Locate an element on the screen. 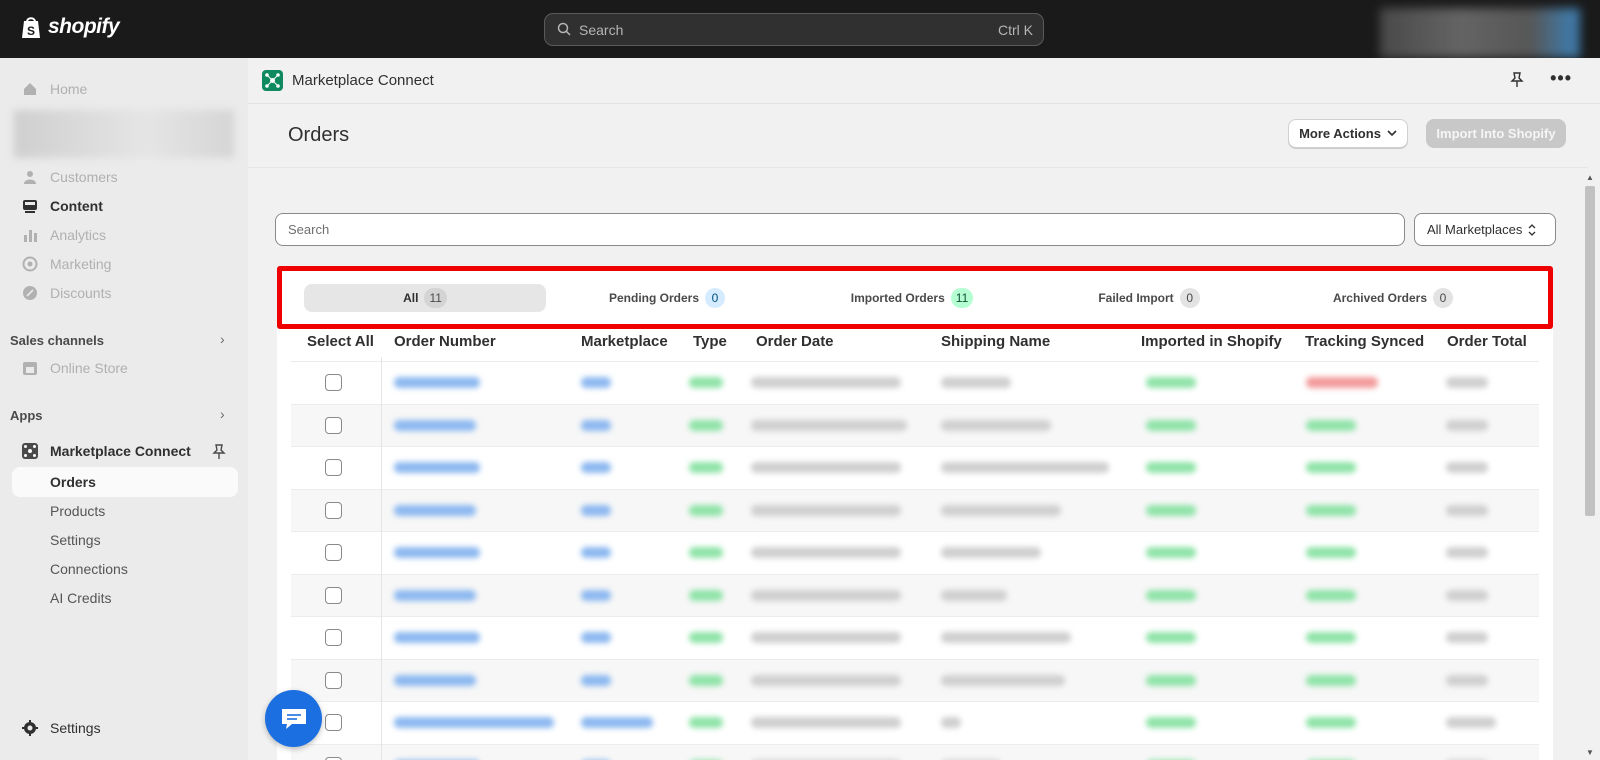 The width and height of the screenshot is (1600, 760). sidebar-item-content: Content is located at coordinates (125, 206).